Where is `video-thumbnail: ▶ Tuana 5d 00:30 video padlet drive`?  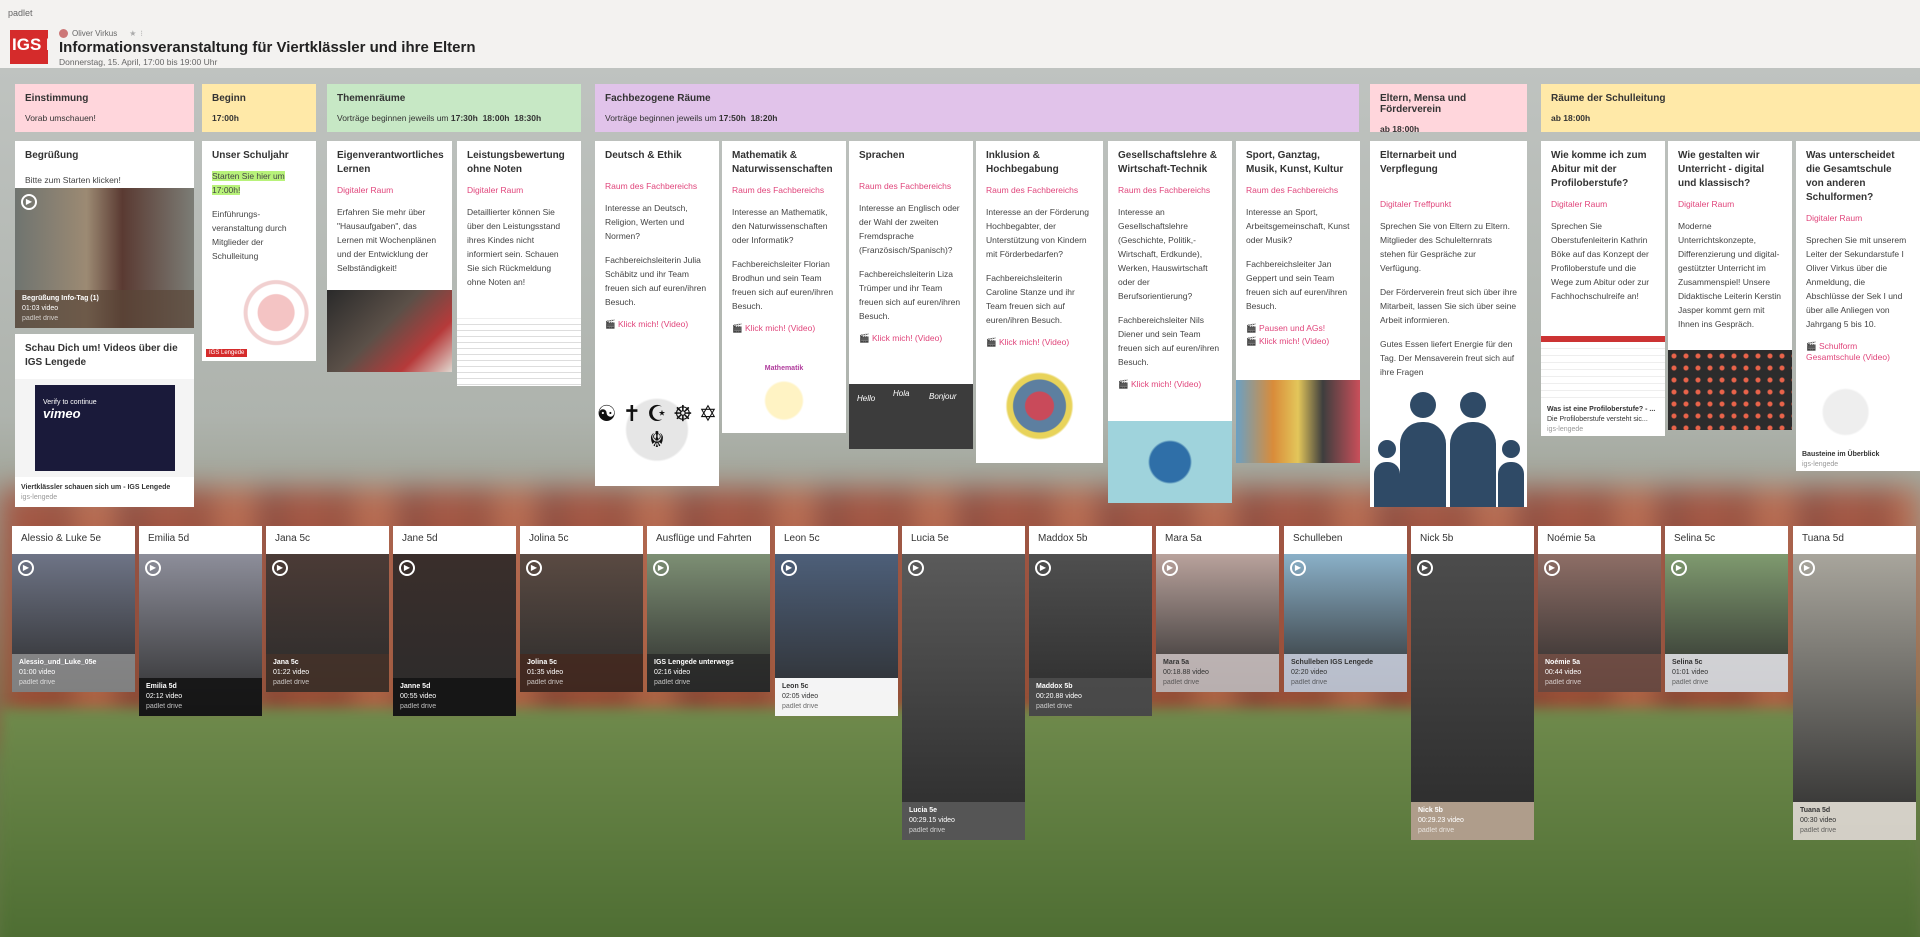 video-thumbnail: ▶ Tuana 5d 00:30 video padlet drive is located at coordinates (1854, 697).